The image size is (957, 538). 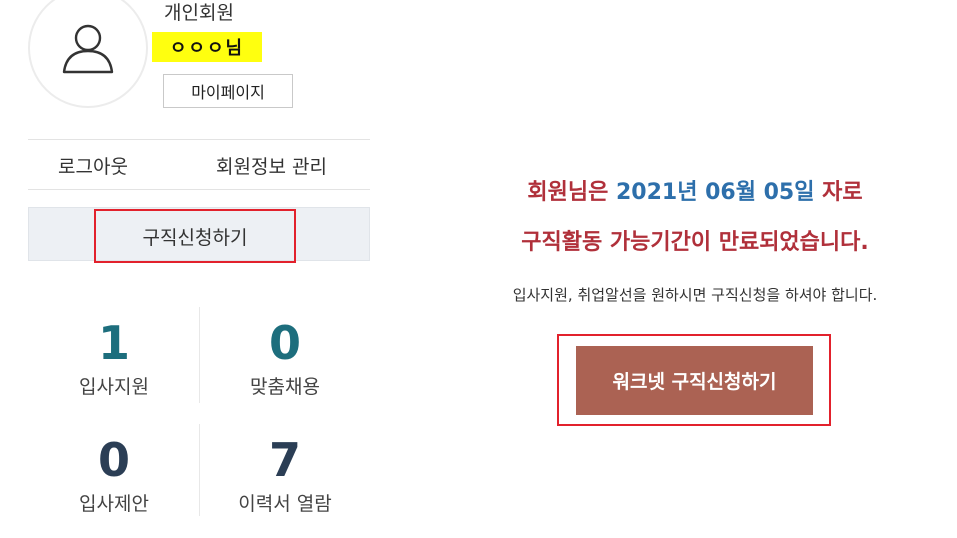 What do you see at coordinates (695, 295) in the screenshot?
I see `notice-subtext: 입사지원, 취업알선을 원하시면 구직신청을 하셔야 합니다.` at bounding box center [695, 295].